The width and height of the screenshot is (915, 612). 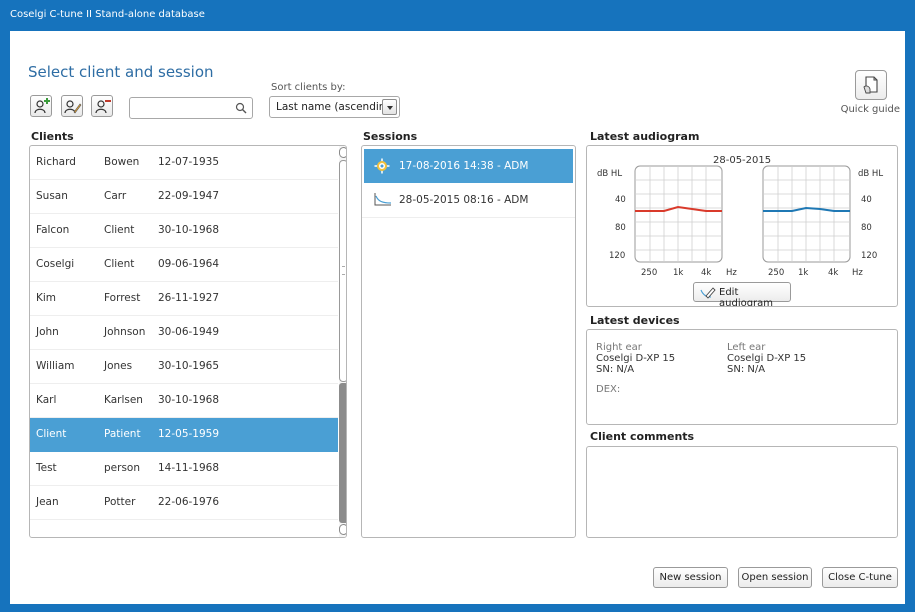 I want to click on client-comments-field, so click(x=742, y=492).